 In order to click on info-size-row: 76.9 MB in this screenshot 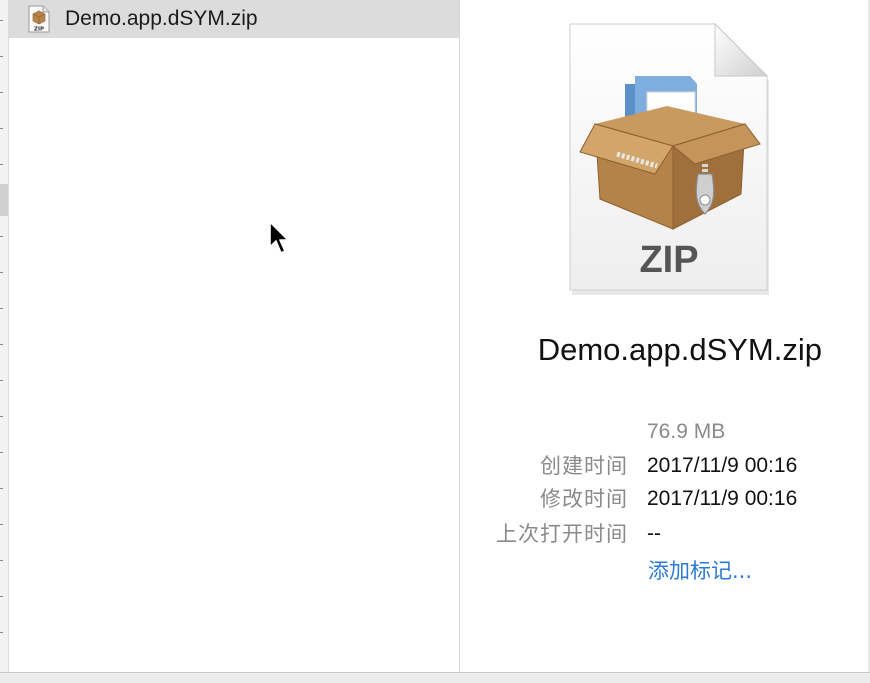, I will do `click(665, 432)`.